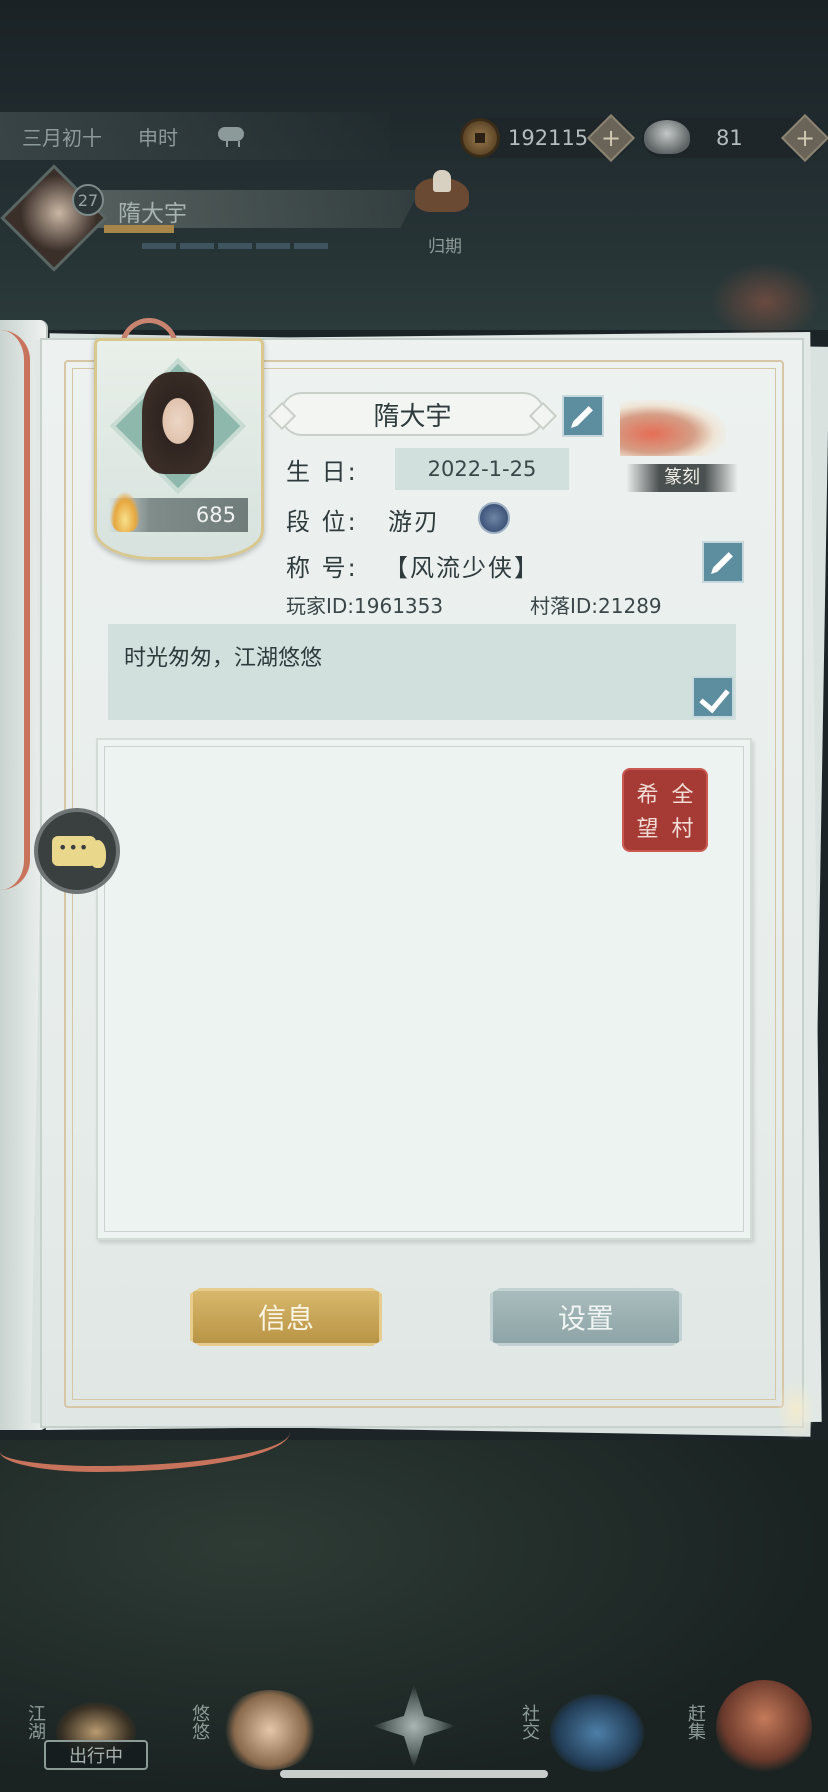 The height and width of the screenshot is (1792, 828). Describe the element at coordinates (445, 247) in the screenshot. I see `return-label: 归期` at that location.